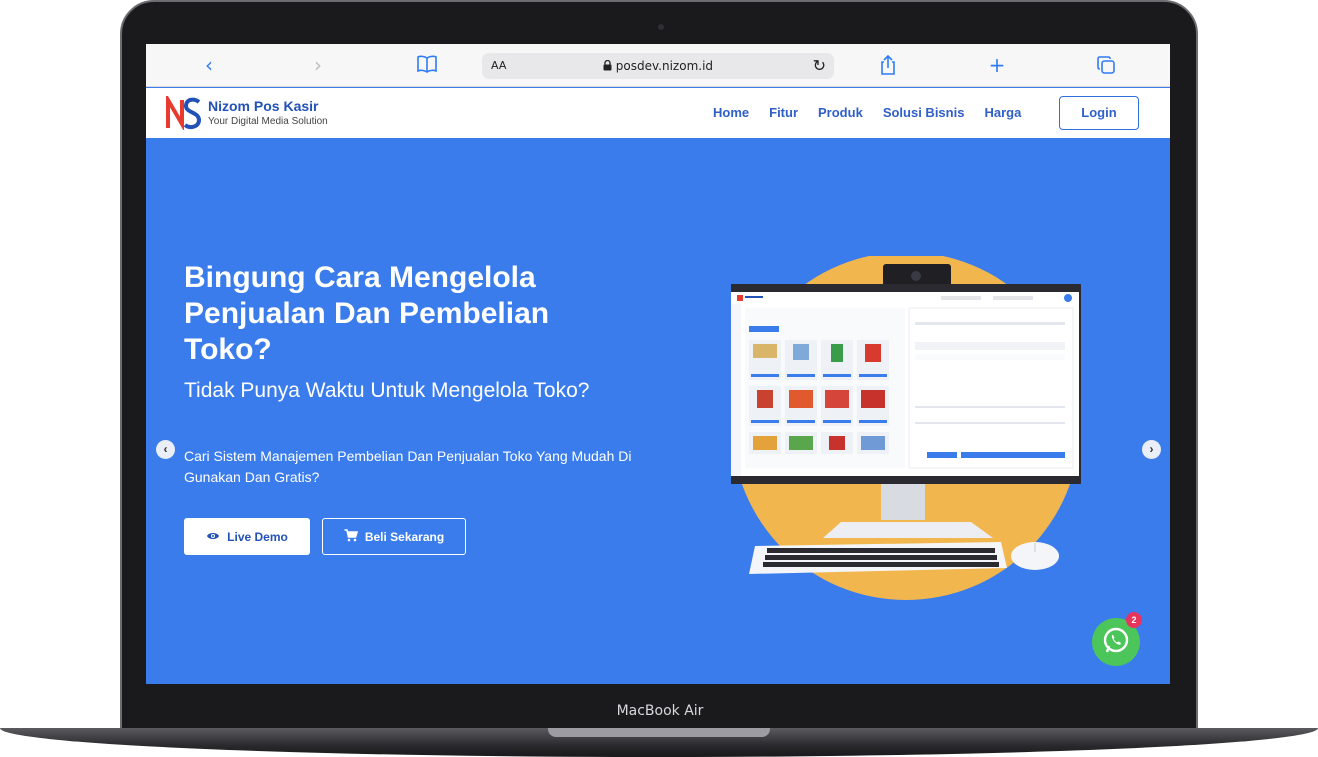 The height and width of the screenshot is (757, 1318). I want to click on notification-badge: 2, so click(1134, 620).